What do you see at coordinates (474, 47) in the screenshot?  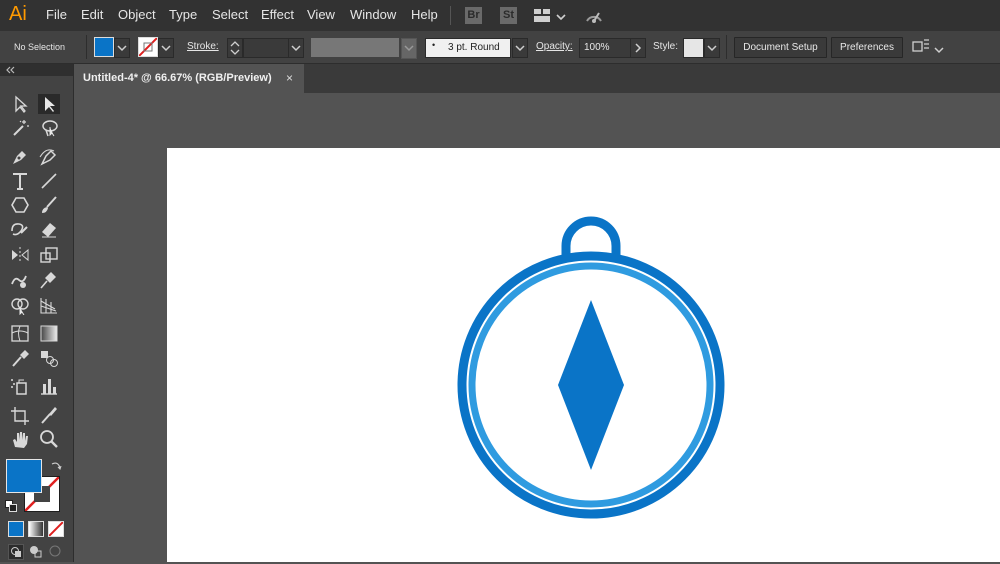 I see `brush-value: 3 pt. Round` at bounding box center [474, 47].